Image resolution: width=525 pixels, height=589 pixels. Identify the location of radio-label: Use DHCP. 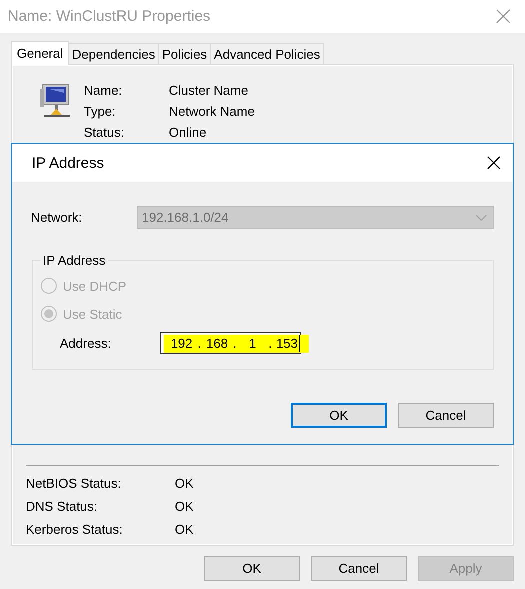
(95, 286).